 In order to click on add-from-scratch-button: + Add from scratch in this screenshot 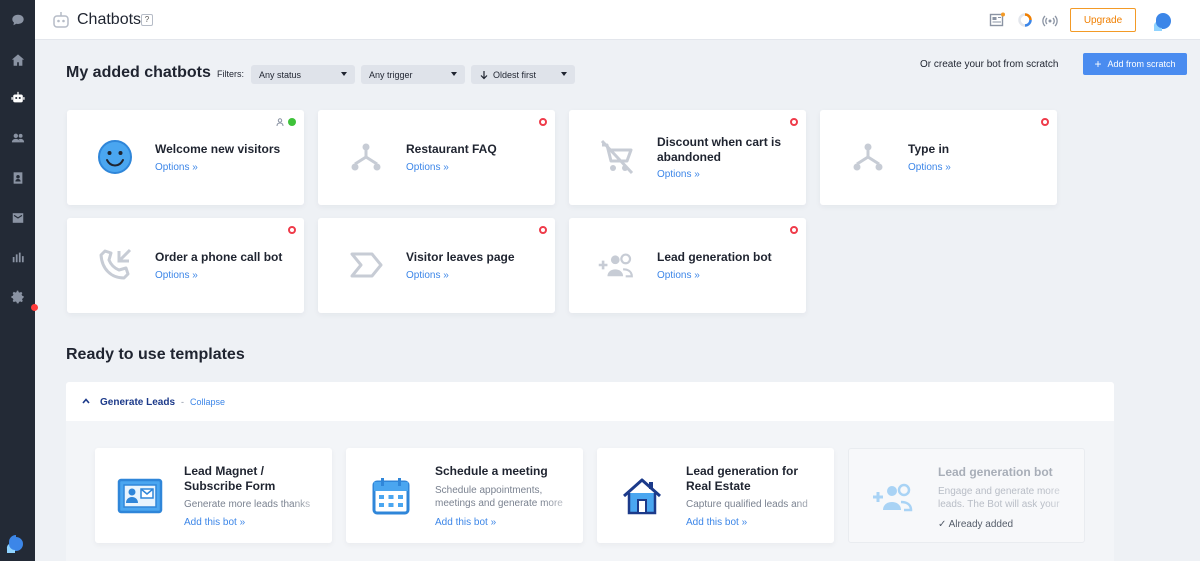, I will do `click(1135, 64)`.